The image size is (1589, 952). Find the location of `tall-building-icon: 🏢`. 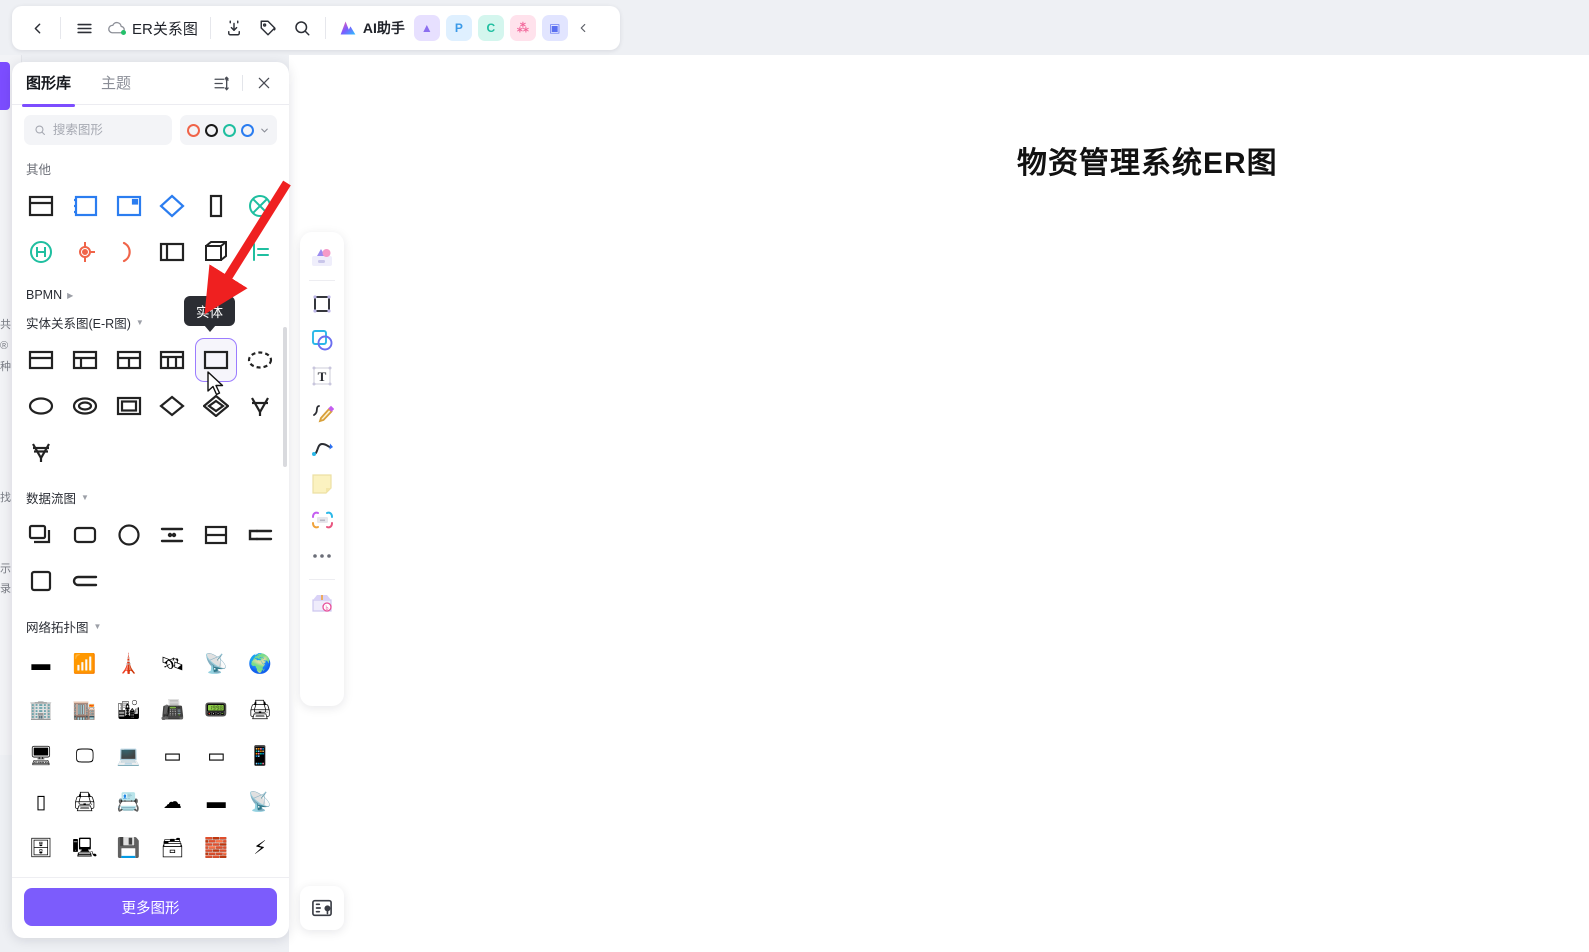

tall-building-icon: 🏢 is located at coordinates (41, 710).